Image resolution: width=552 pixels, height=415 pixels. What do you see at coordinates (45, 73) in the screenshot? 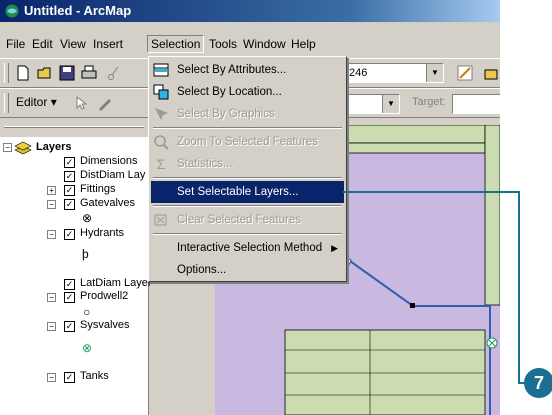
I see `open-folder-icon` at bounding box center [45, 73].